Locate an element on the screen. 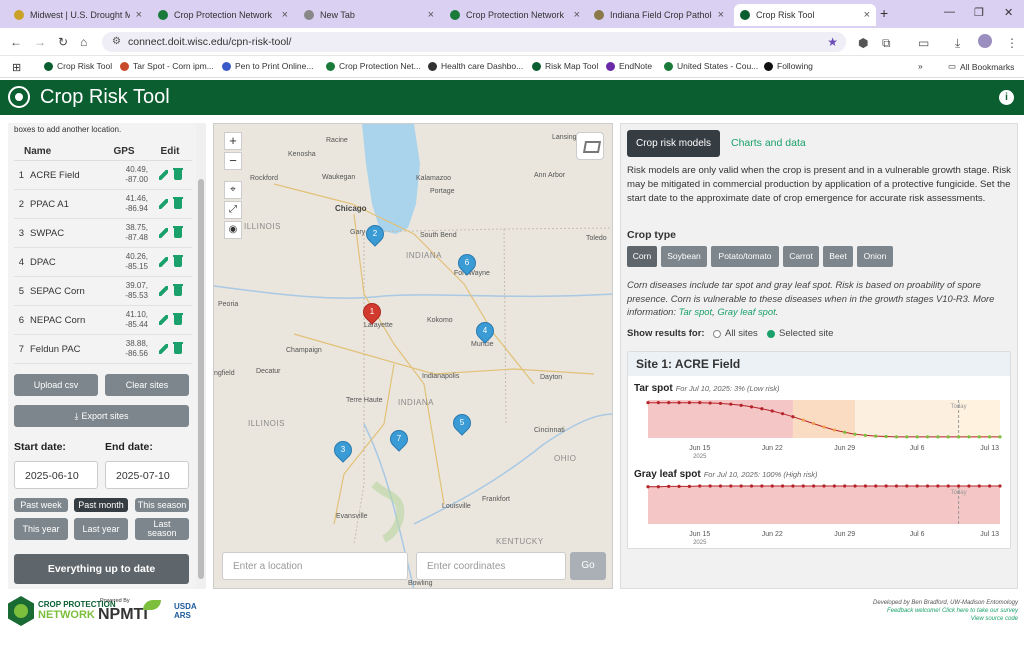  tab-crop-risk-models: Crop risk models is located at coordinates (673, 143).